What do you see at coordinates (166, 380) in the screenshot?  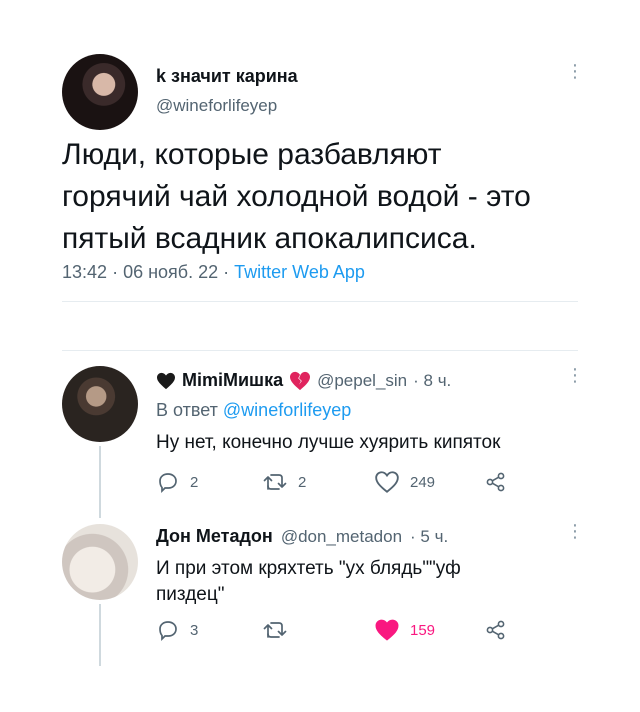 I see `black-heart-icon` at bounding box center [166, 380].